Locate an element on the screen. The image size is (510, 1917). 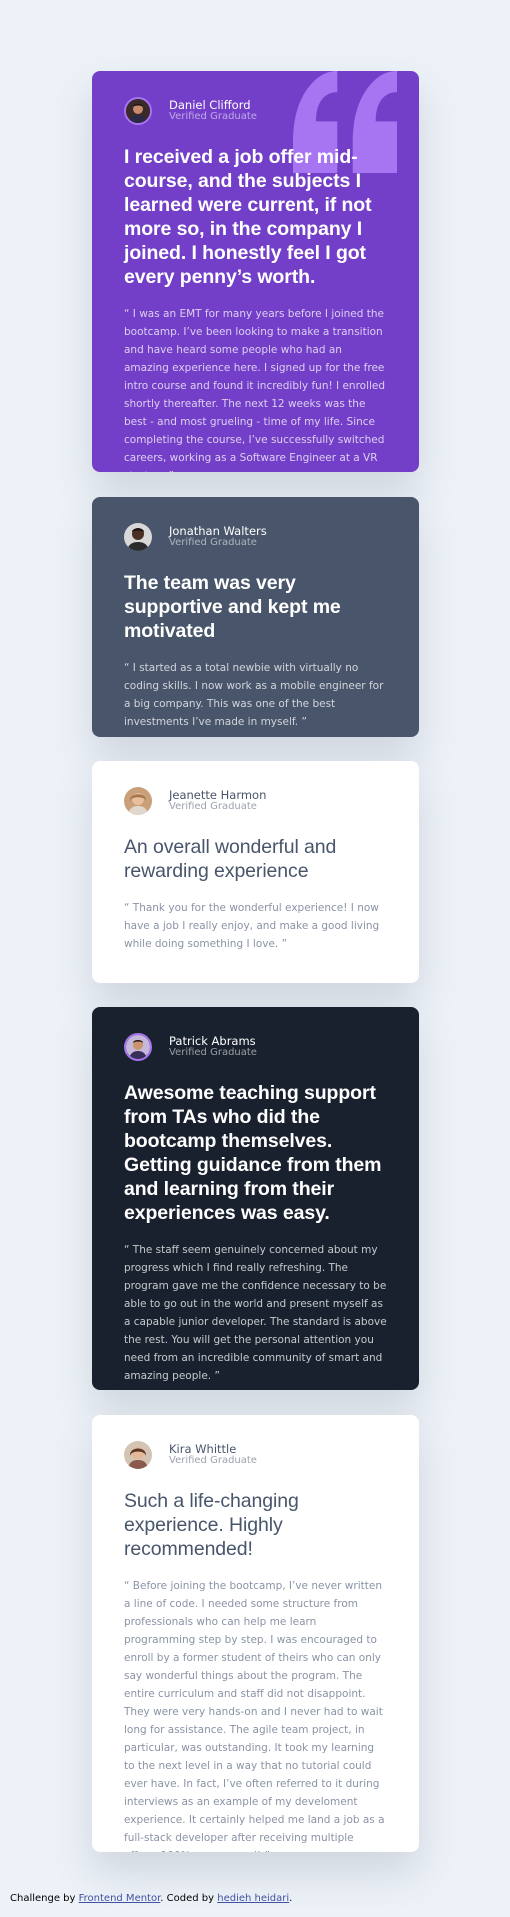
author-name: Patrick Abrams is located at coordinates (212, 1041).